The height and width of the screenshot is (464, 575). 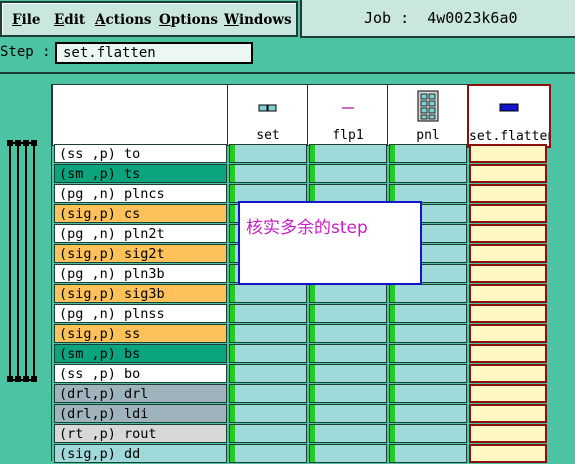 I want to click on layer-row: (ss ,p) bo, so click(x=287, y=374).